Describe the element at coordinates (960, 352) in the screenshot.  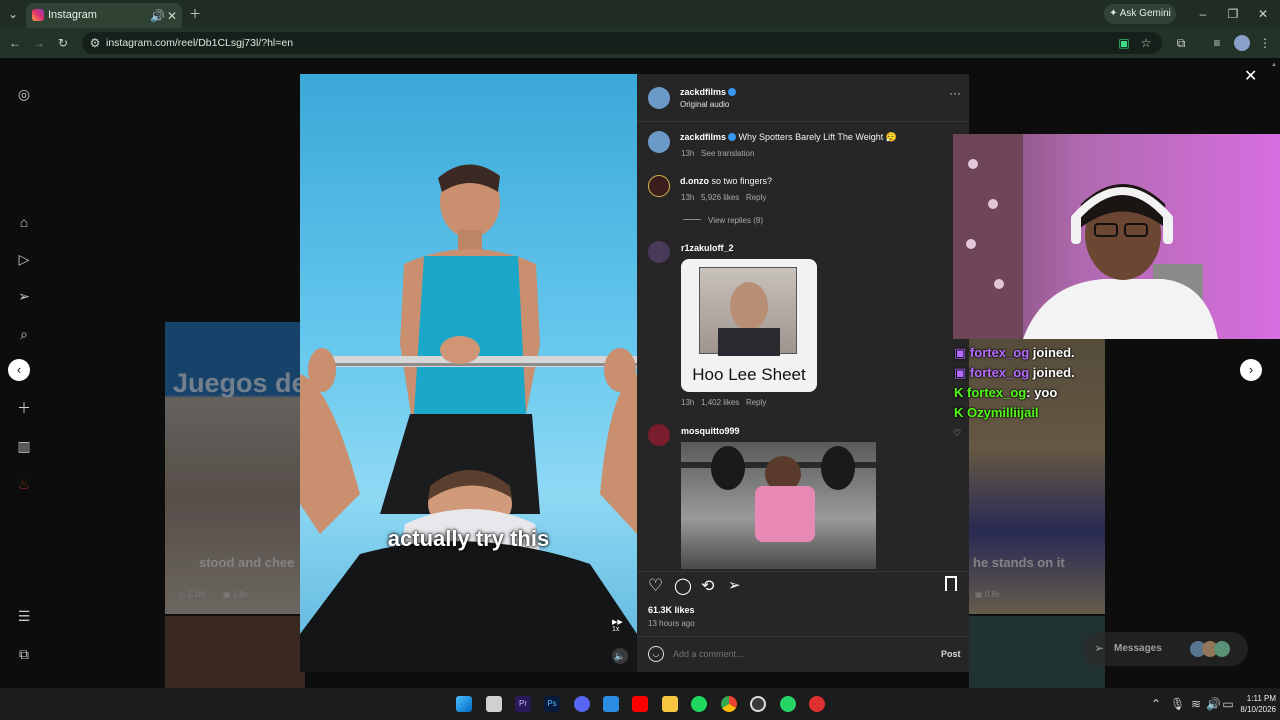
I see `twitch-icon: ▣` at that location.